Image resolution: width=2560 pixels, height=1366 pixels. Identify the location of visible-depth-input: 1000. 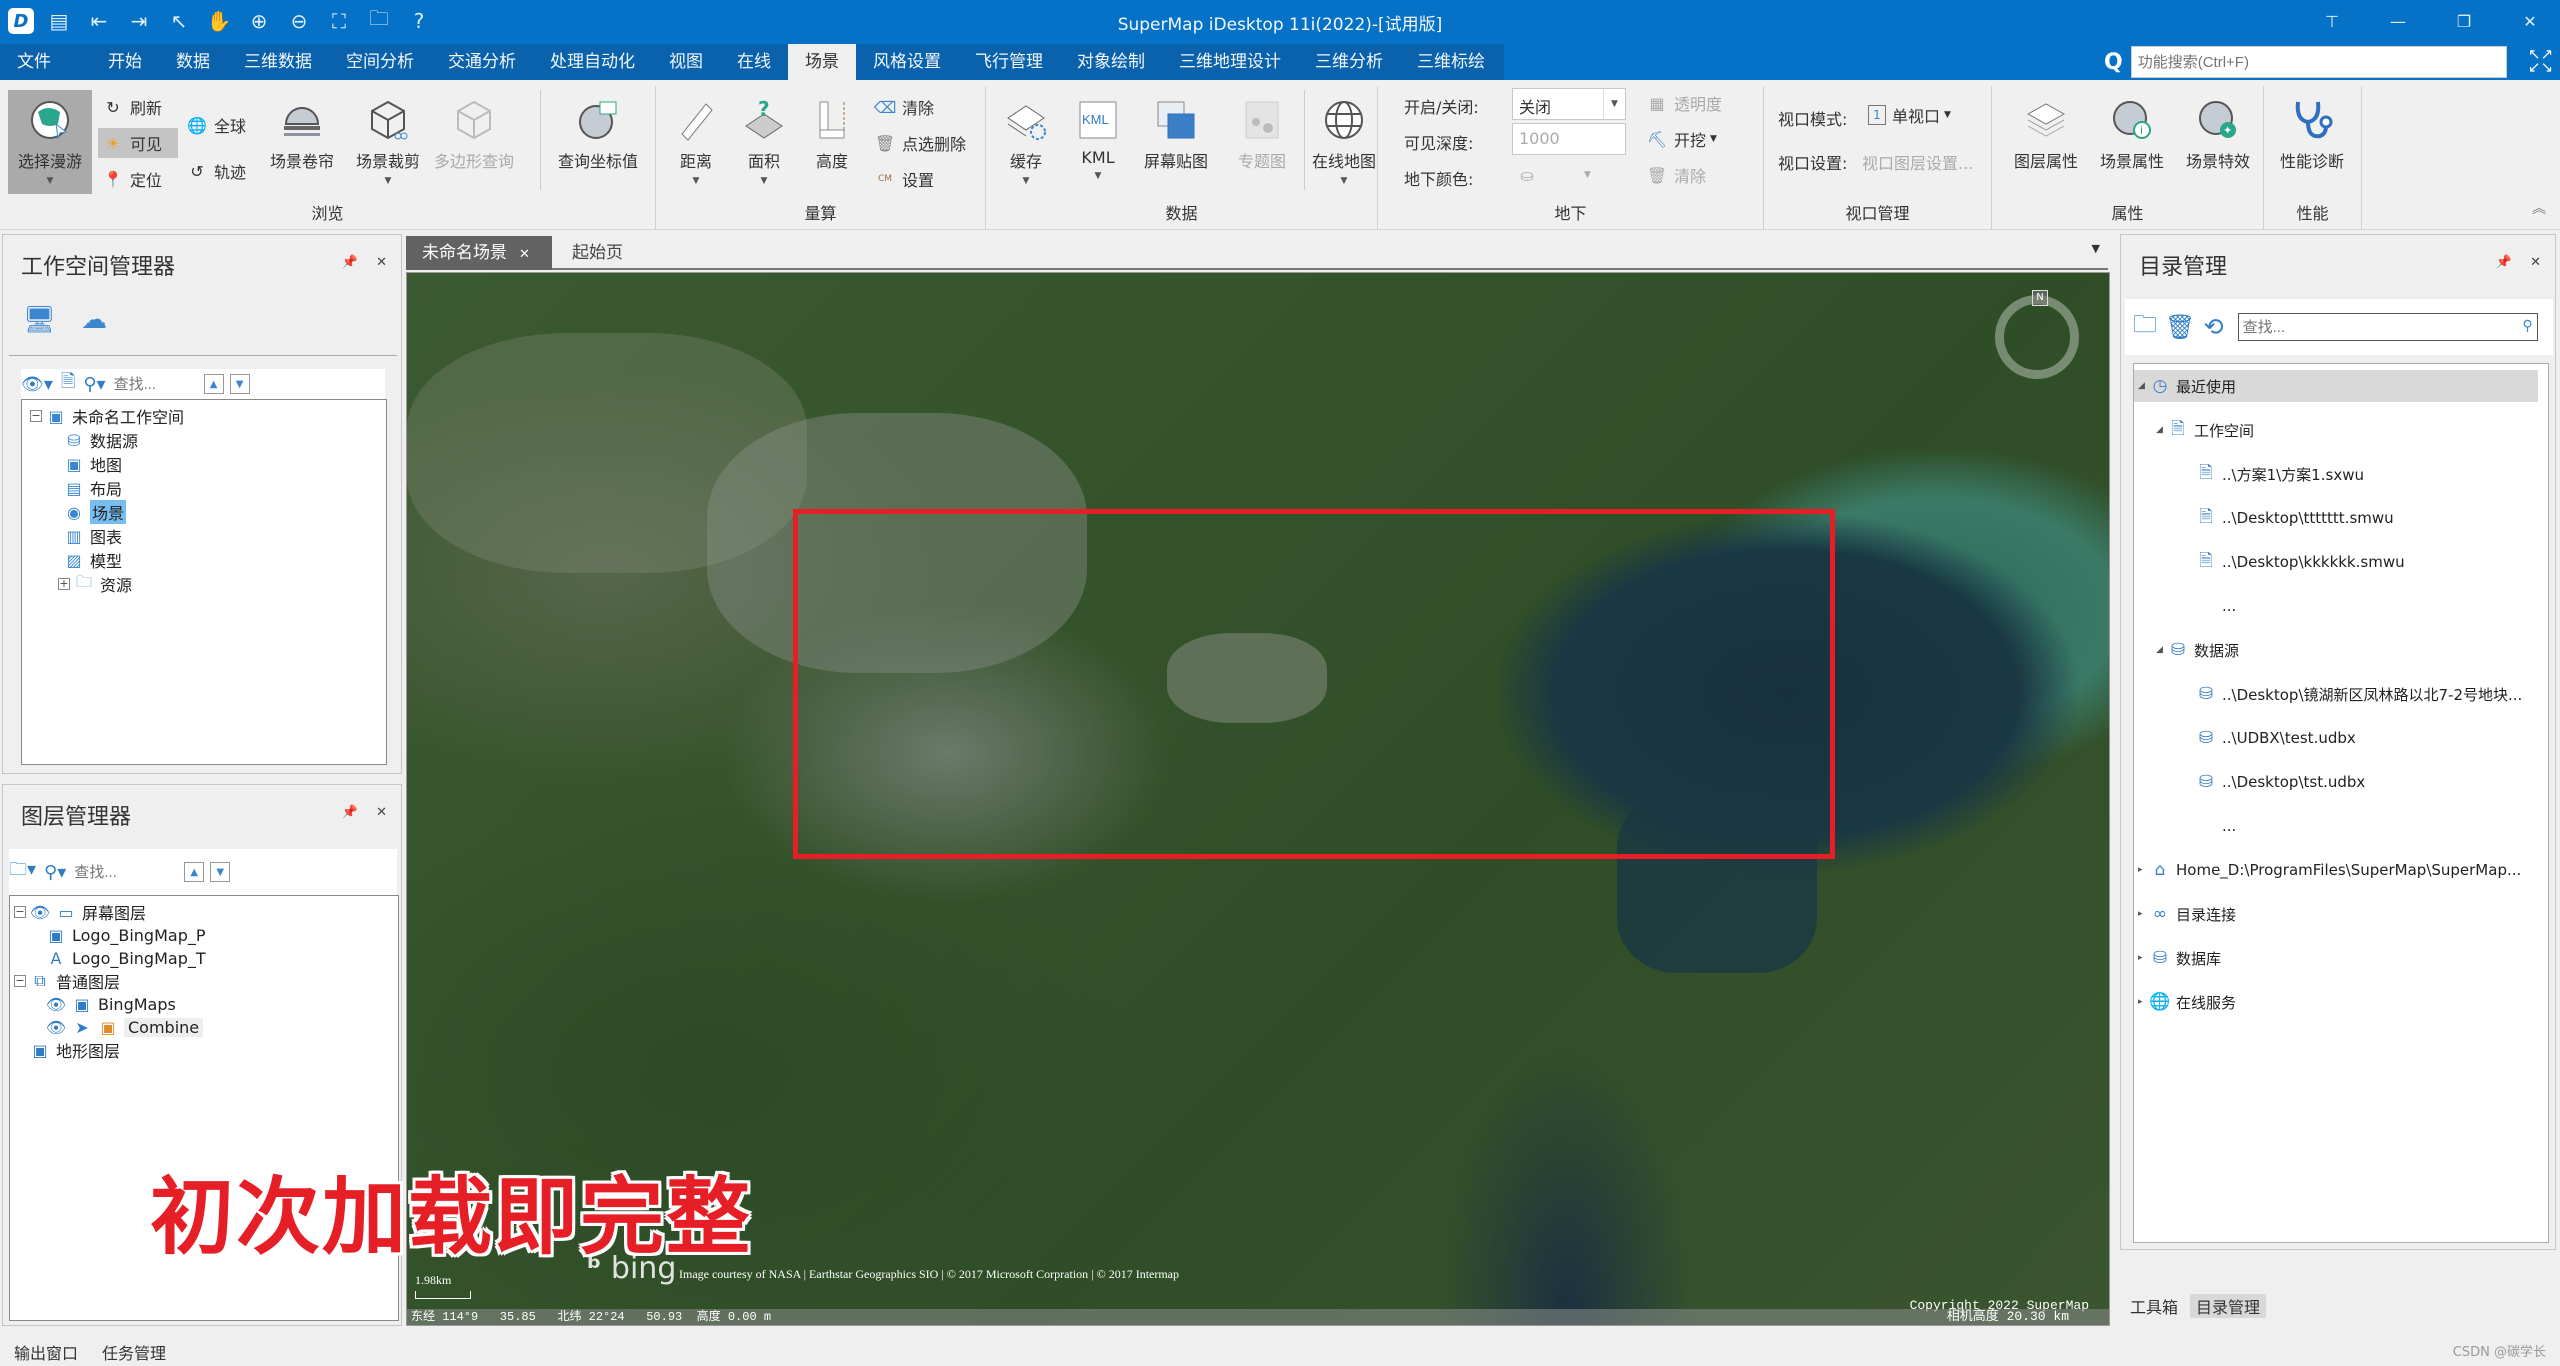
(1569, 139).